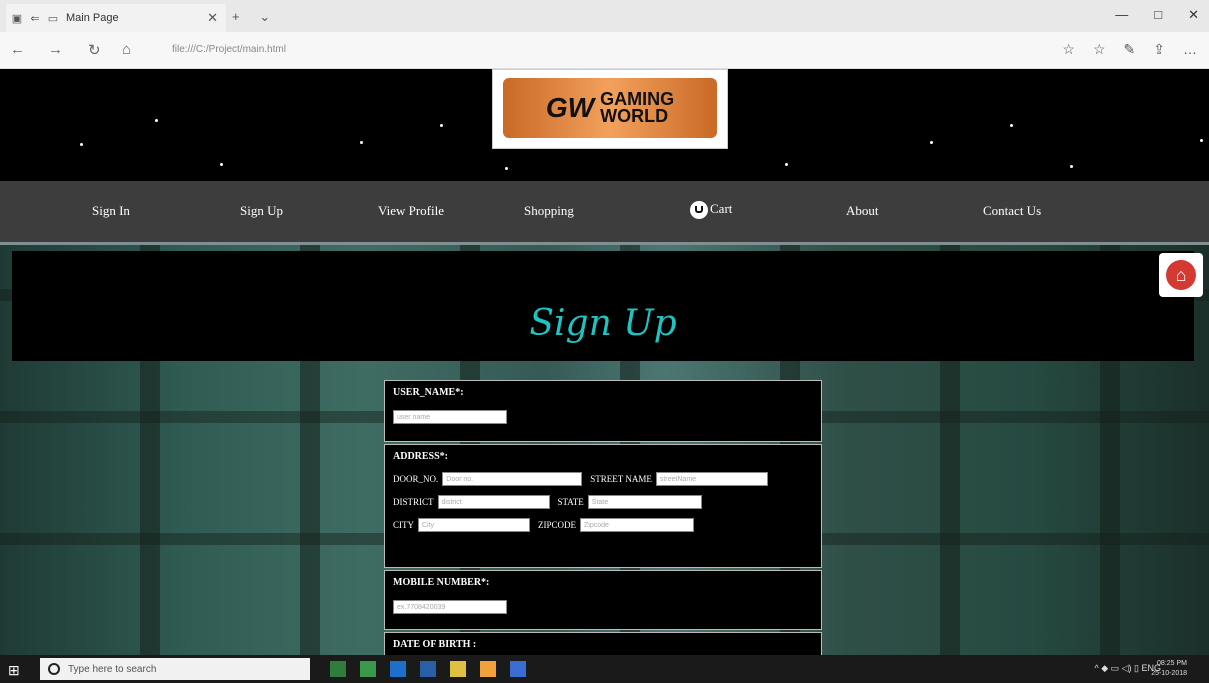 This screenshot has height=683, width=1209. Describe the element at coordinates (557, 525) in the screenshot. I see `zipcode-label: ZIPCODE` at that location.